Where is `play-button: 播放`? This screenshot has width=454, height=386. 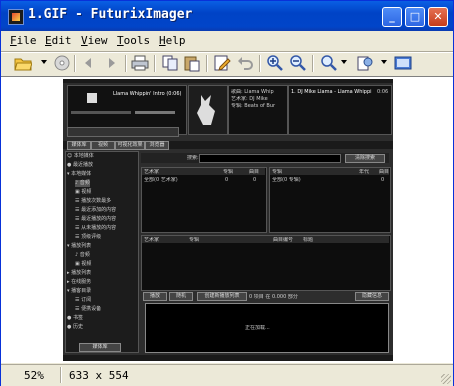
play-button: 播放 is located at coordinates (155, 296).